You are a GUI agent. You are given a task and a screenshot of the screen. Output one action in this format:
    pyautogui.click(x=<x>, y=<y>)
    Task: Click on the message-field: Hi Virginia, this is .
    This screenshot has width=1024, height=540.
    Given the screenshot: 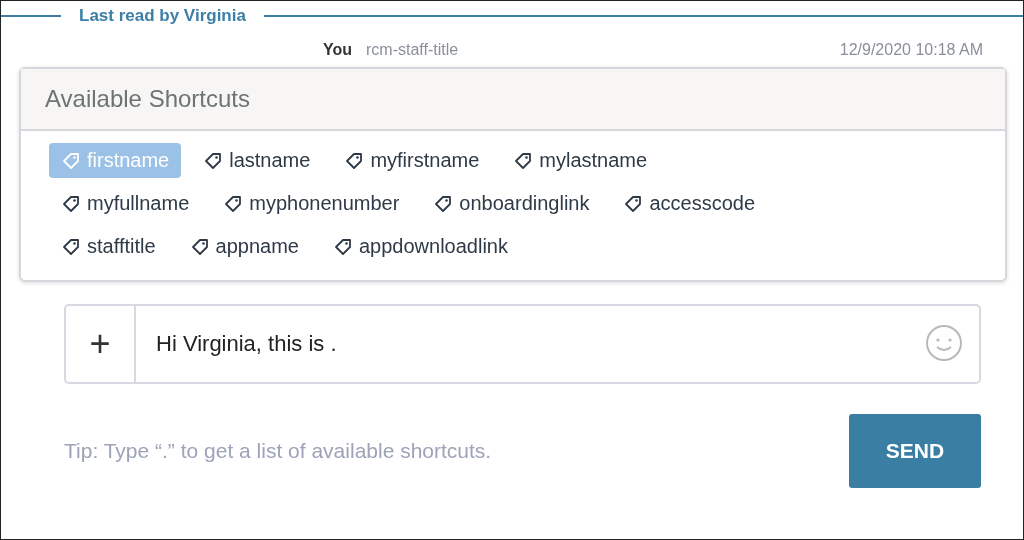 What is the action you would take?
    pyautogui.click(x=558, y=344)
    